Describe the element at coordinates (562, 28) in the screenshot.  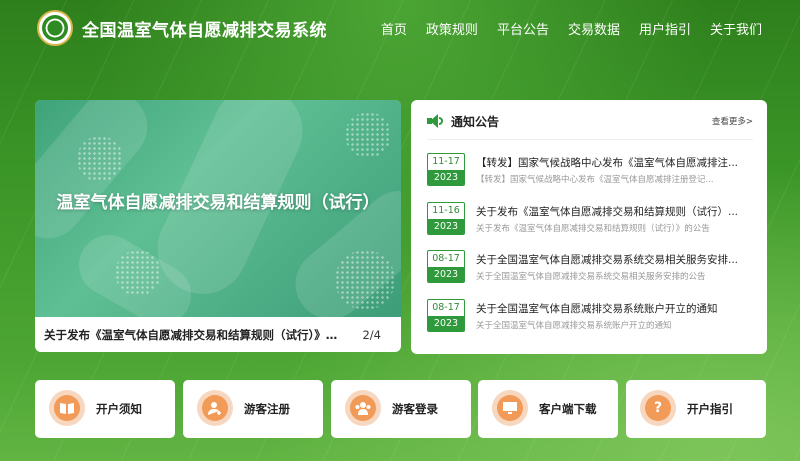
I see `main-nav: 首页 政策规则 平台公告 交易数据 用户指引 关于我们` at that location.